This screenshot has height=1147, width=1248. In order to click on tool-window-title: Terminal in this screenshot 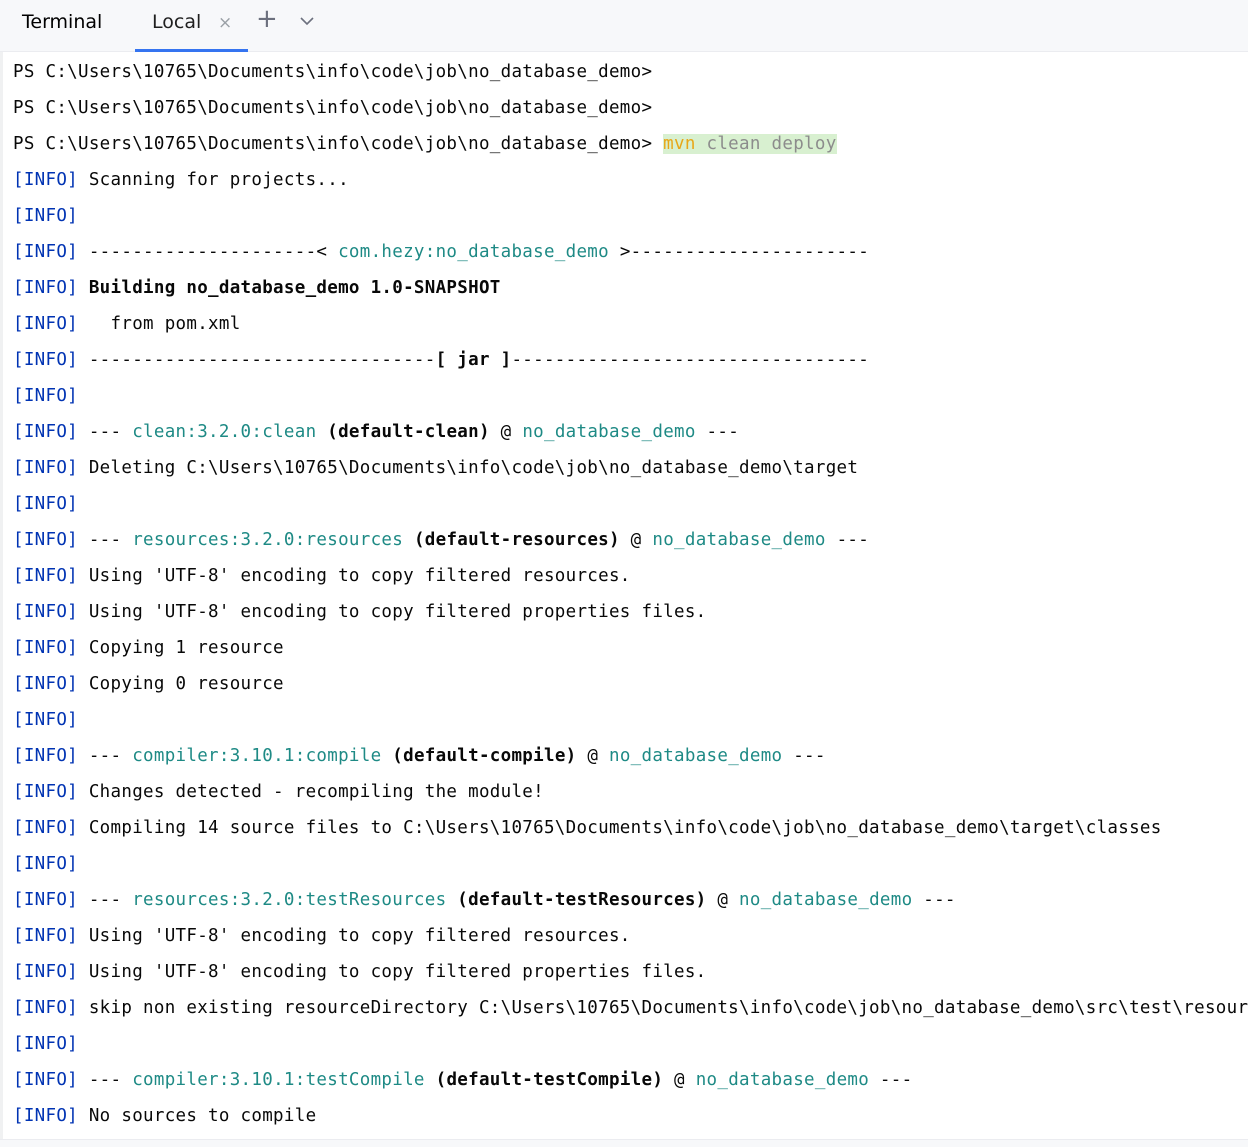, I will do `click(62, 22)`.